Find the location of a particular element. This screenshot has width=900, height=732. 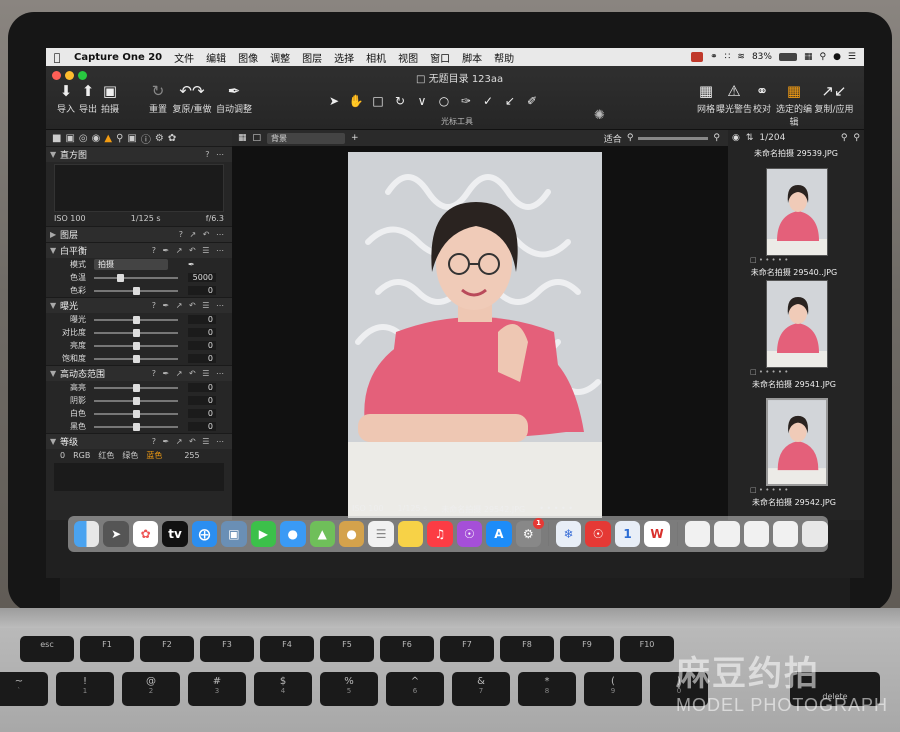

gradient-icon: ↙ is located at coordinates (510, 101).